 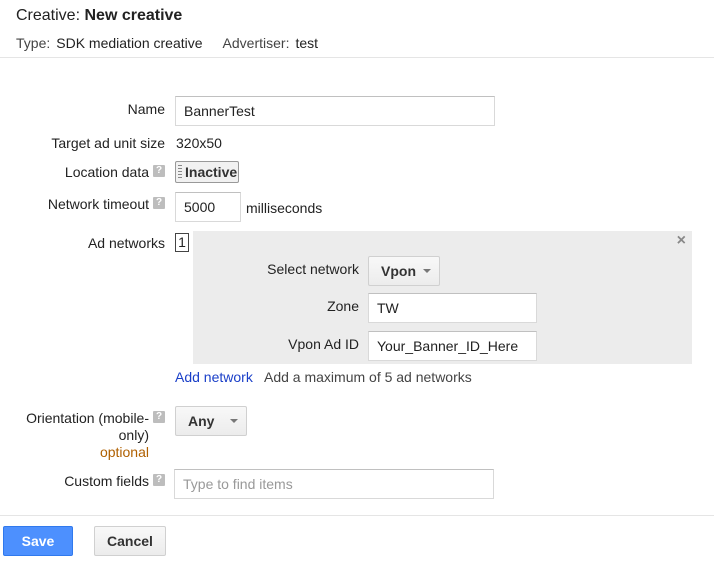 What do you see at coordinates (133, 15) in the screenshot?
I see `creative-name-title: New creative` at bounding box center [133, 15].